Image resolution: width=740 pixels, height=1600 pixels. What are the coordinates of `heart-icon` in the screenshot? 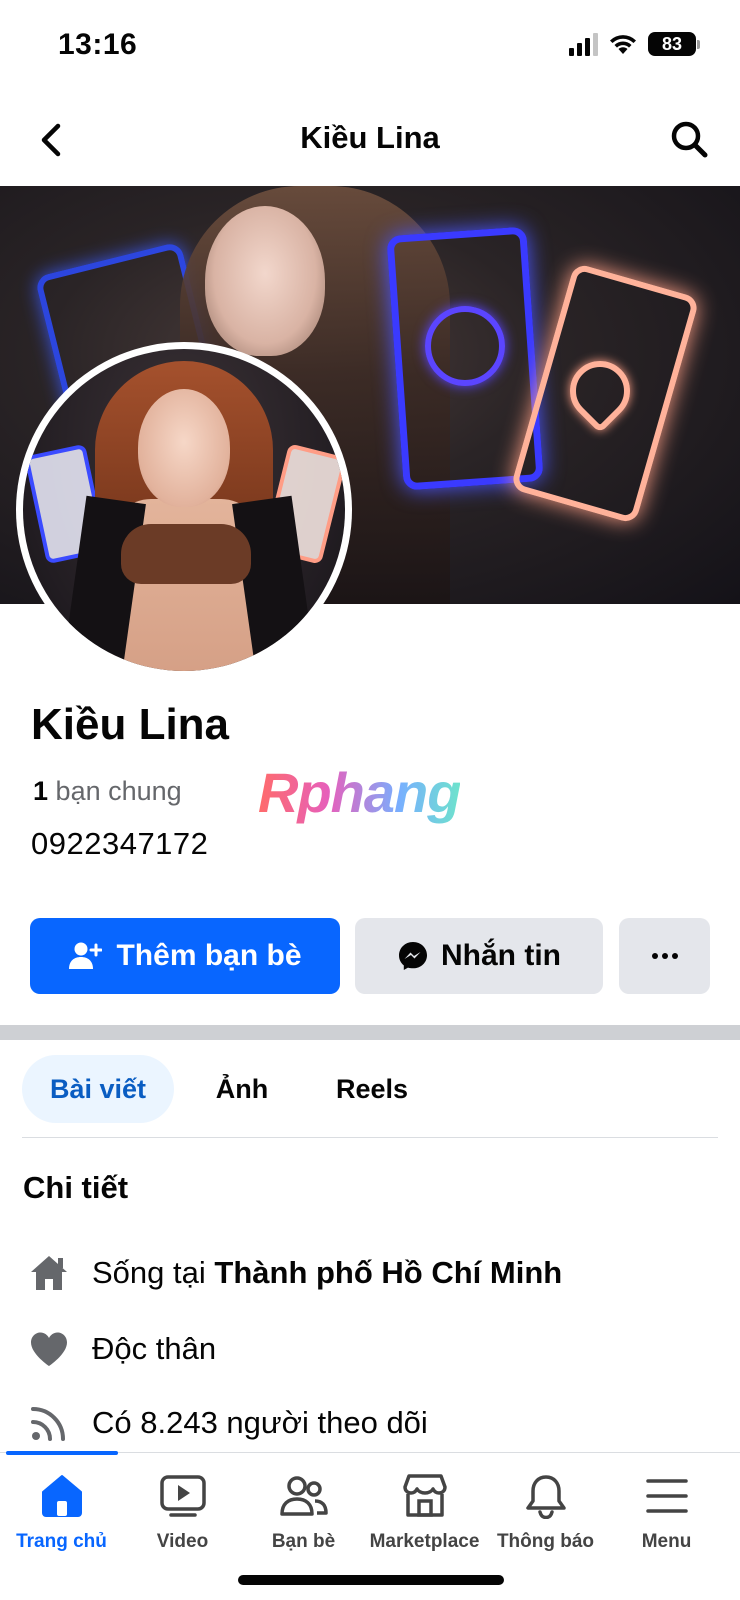 It's located at (49, 1349).